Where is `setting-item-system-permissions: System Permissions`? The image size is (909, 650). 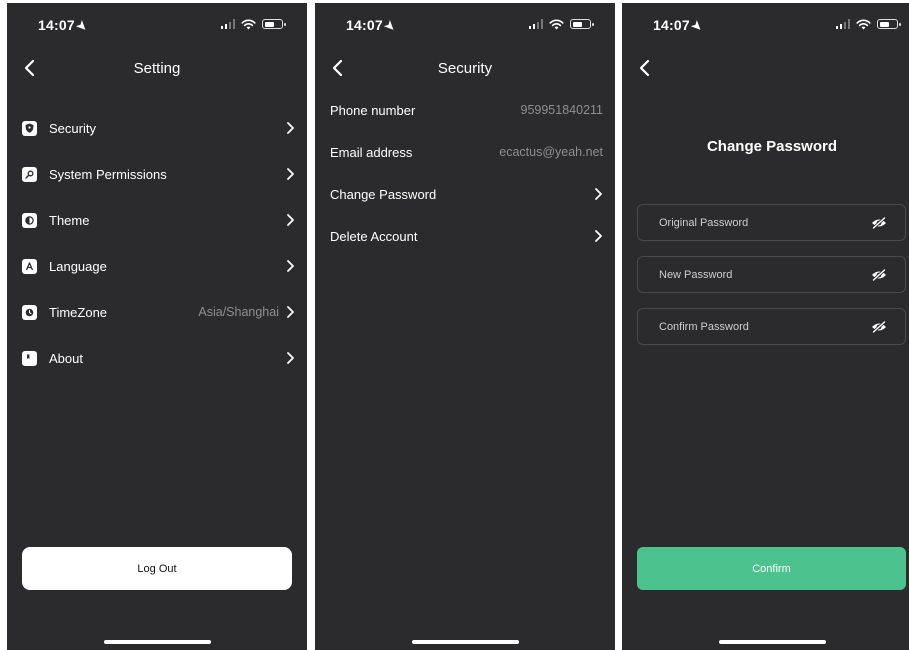 setting-item-system-permissions: System Permissions is located at coordinates (158, 174).